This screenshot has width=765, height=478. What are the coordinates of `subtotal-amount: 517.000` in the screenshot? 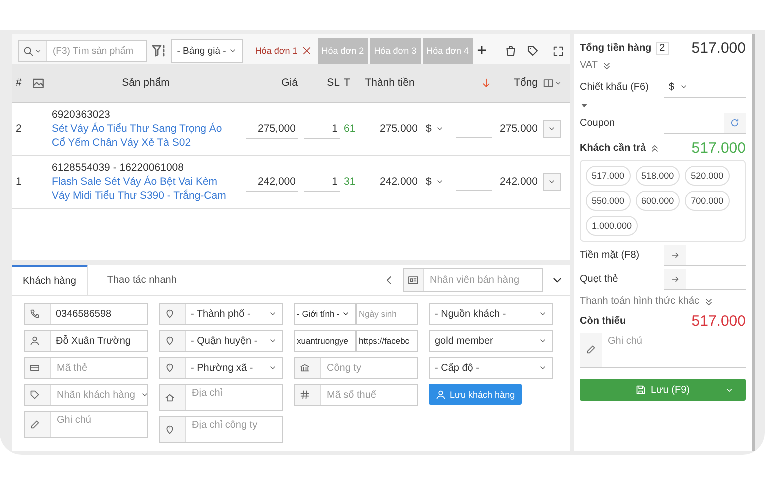 It's located at (719, 48).